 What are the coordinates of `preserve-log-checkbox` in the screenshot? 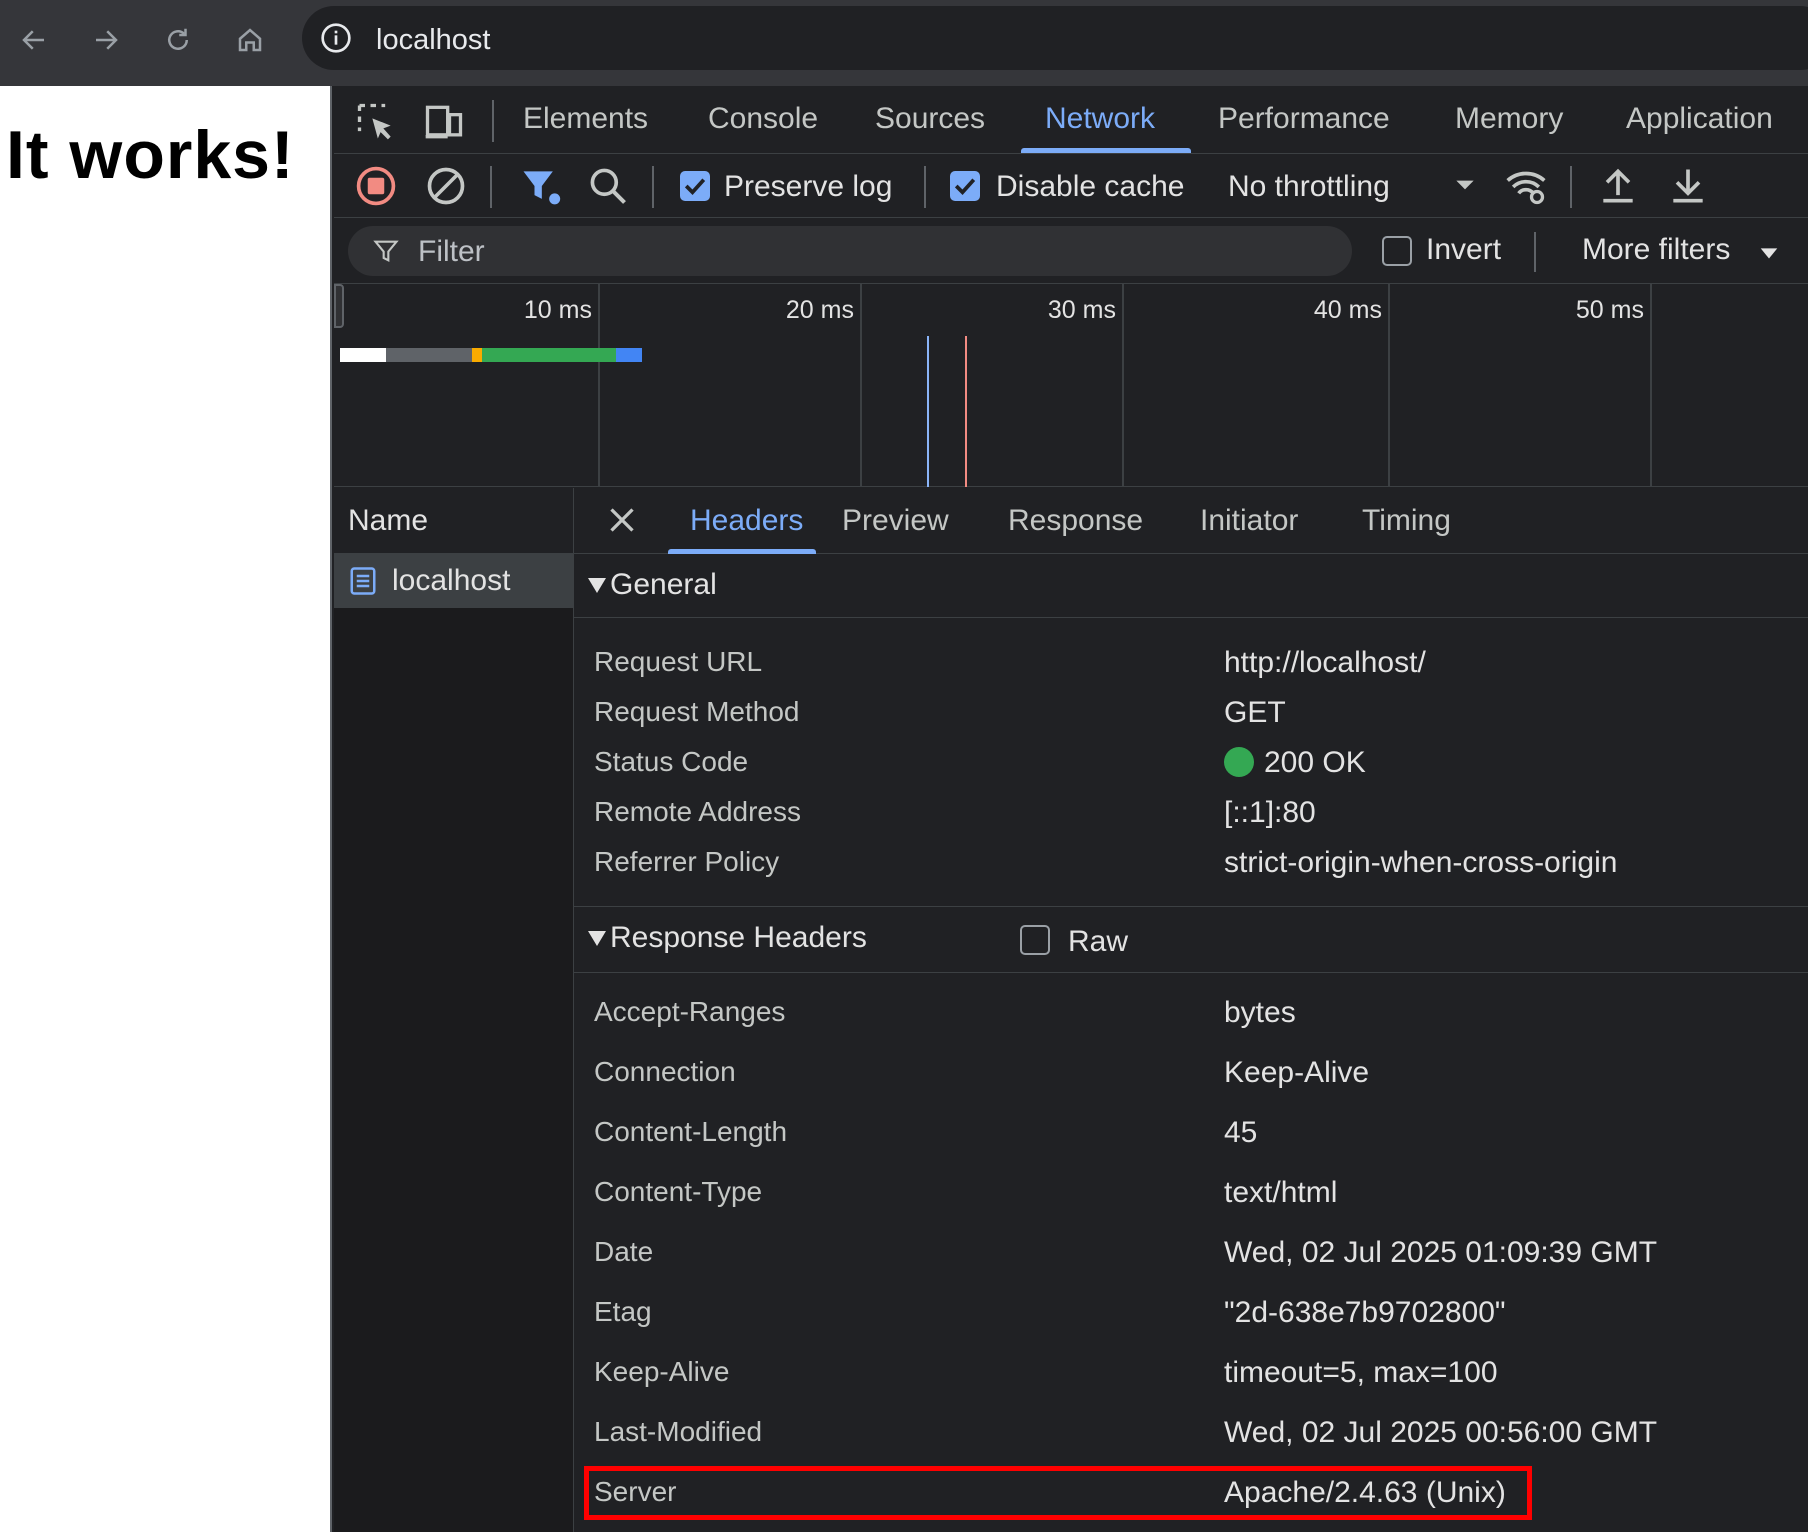 It's located at (695, 186).